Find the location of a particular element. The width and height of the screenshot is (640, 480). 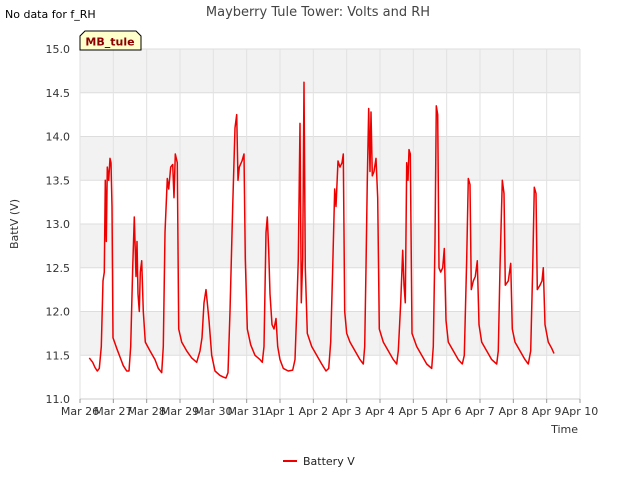

y-tick-label: 15.0 is located at coordinates (58, 49).